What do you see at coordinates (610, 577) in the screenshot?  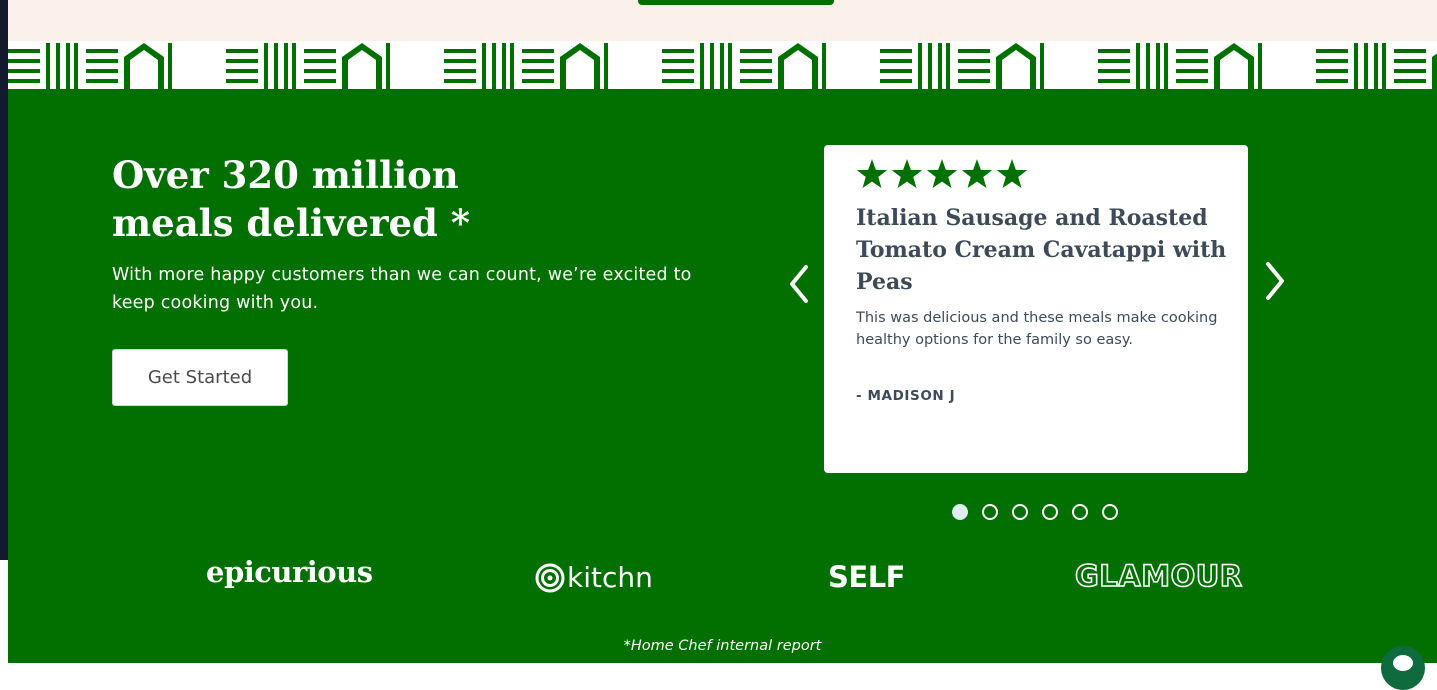 I see `kitchn-wordmark: kitchn` at bounding box center [610, 577].